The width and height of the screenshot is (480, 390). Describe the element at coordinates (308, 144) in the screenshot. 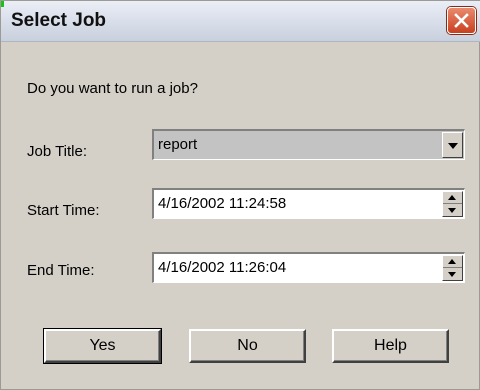

I see `job-title-select: report` at that location.